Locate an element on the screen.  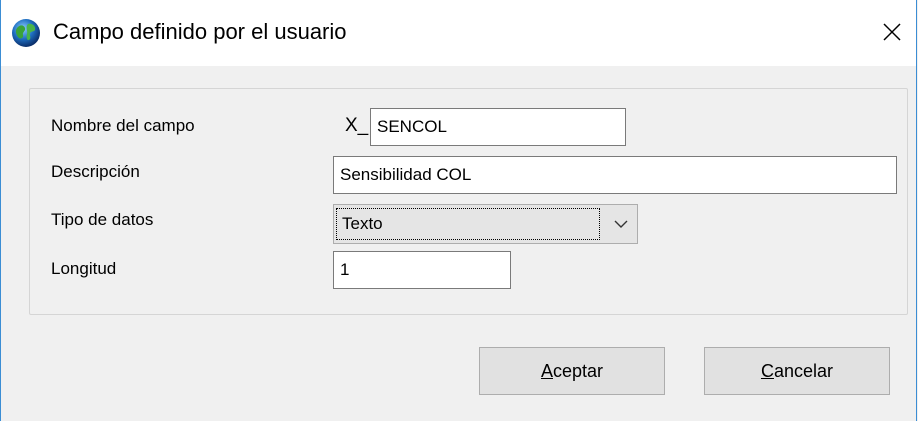
accept-button: Aceptar is located at coordinates (572, 371).